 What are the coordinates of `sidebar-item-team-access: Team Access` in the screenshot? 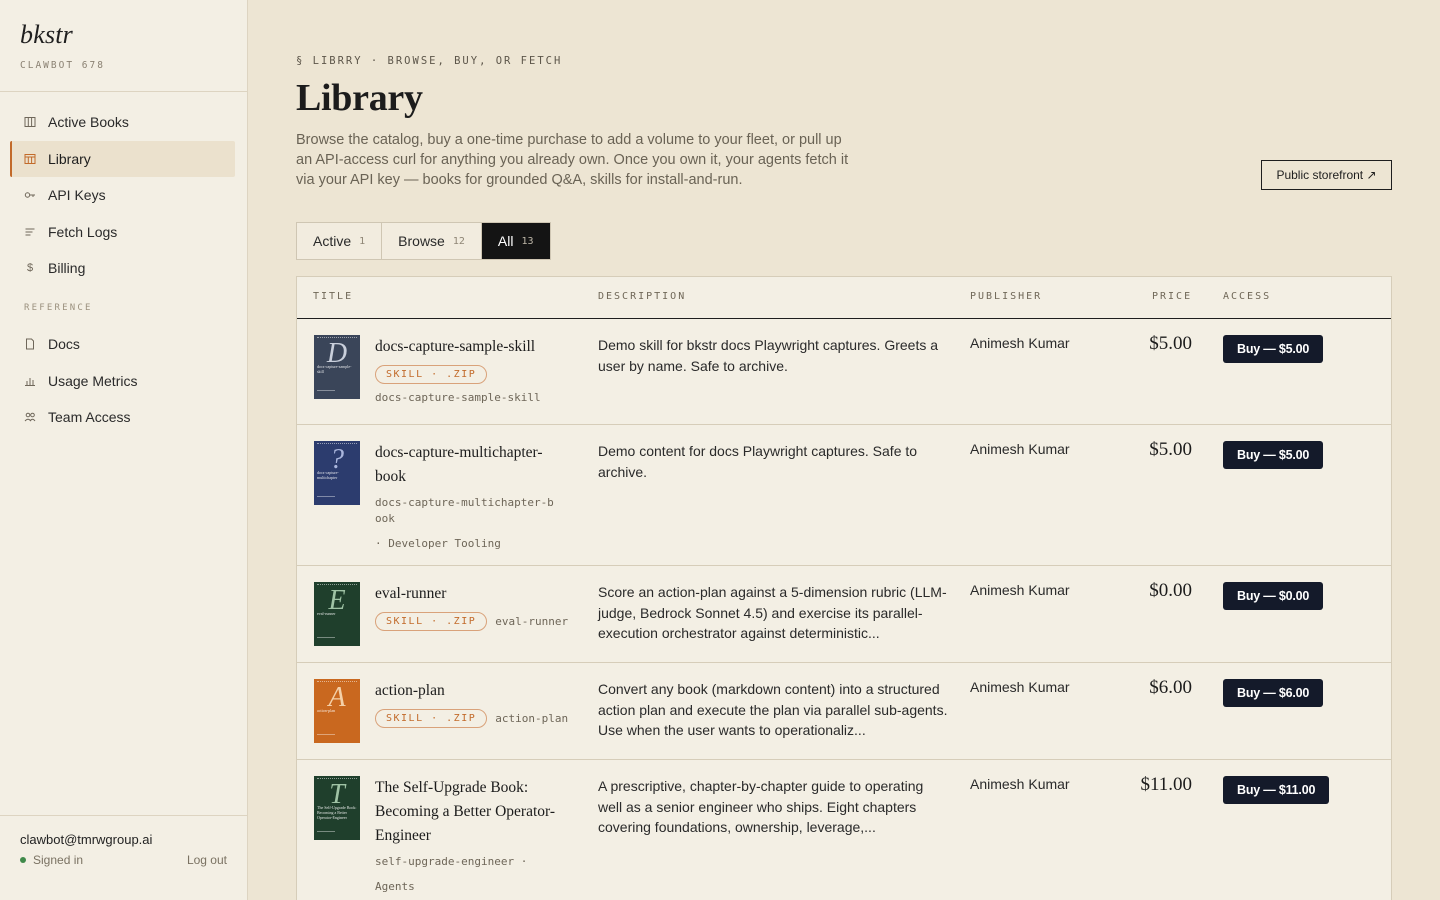 It's located at (122, 417).